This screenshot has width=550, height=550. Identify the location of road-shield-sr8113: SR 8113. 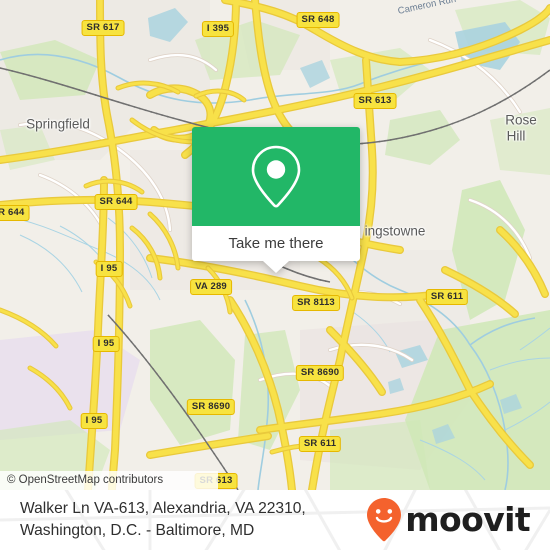
(316, 303).